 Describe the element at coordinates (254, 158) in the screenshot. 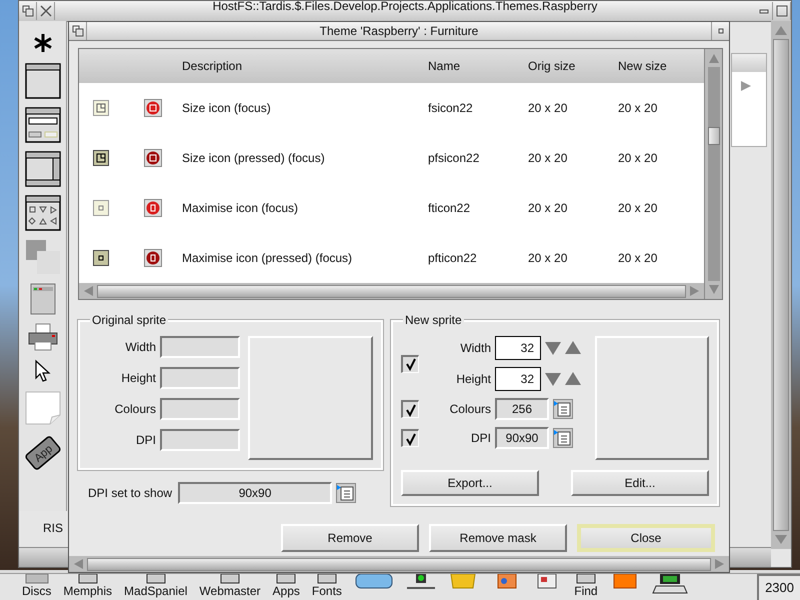

I see `table-cell-text: Size icon (pressed) (focus)` at that location.